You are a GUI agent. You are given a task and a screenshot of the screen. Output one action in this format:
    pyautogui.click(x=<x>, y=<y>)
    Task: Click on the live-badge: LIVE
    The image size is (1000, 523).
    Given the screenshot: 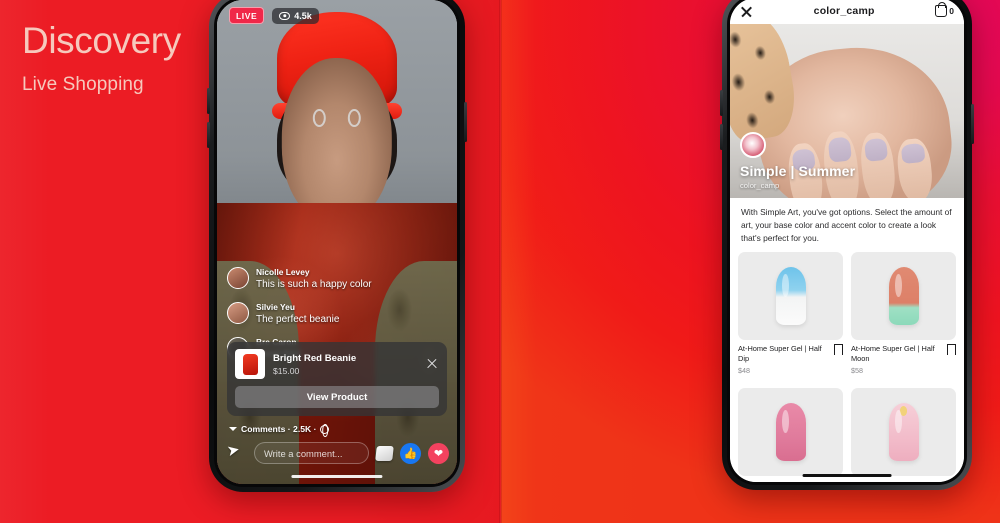 What is the action you would take?
    pyautogui.click(x=247, y=15)
    